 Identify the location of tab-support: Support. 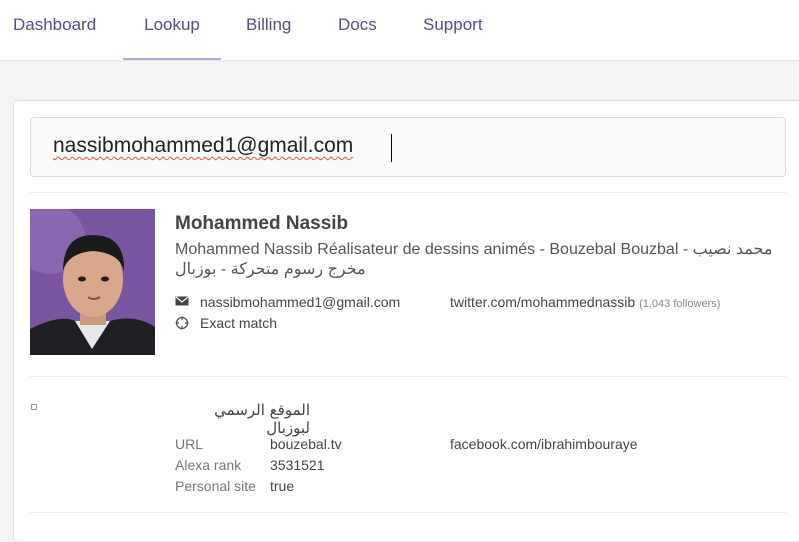
(453, 30).